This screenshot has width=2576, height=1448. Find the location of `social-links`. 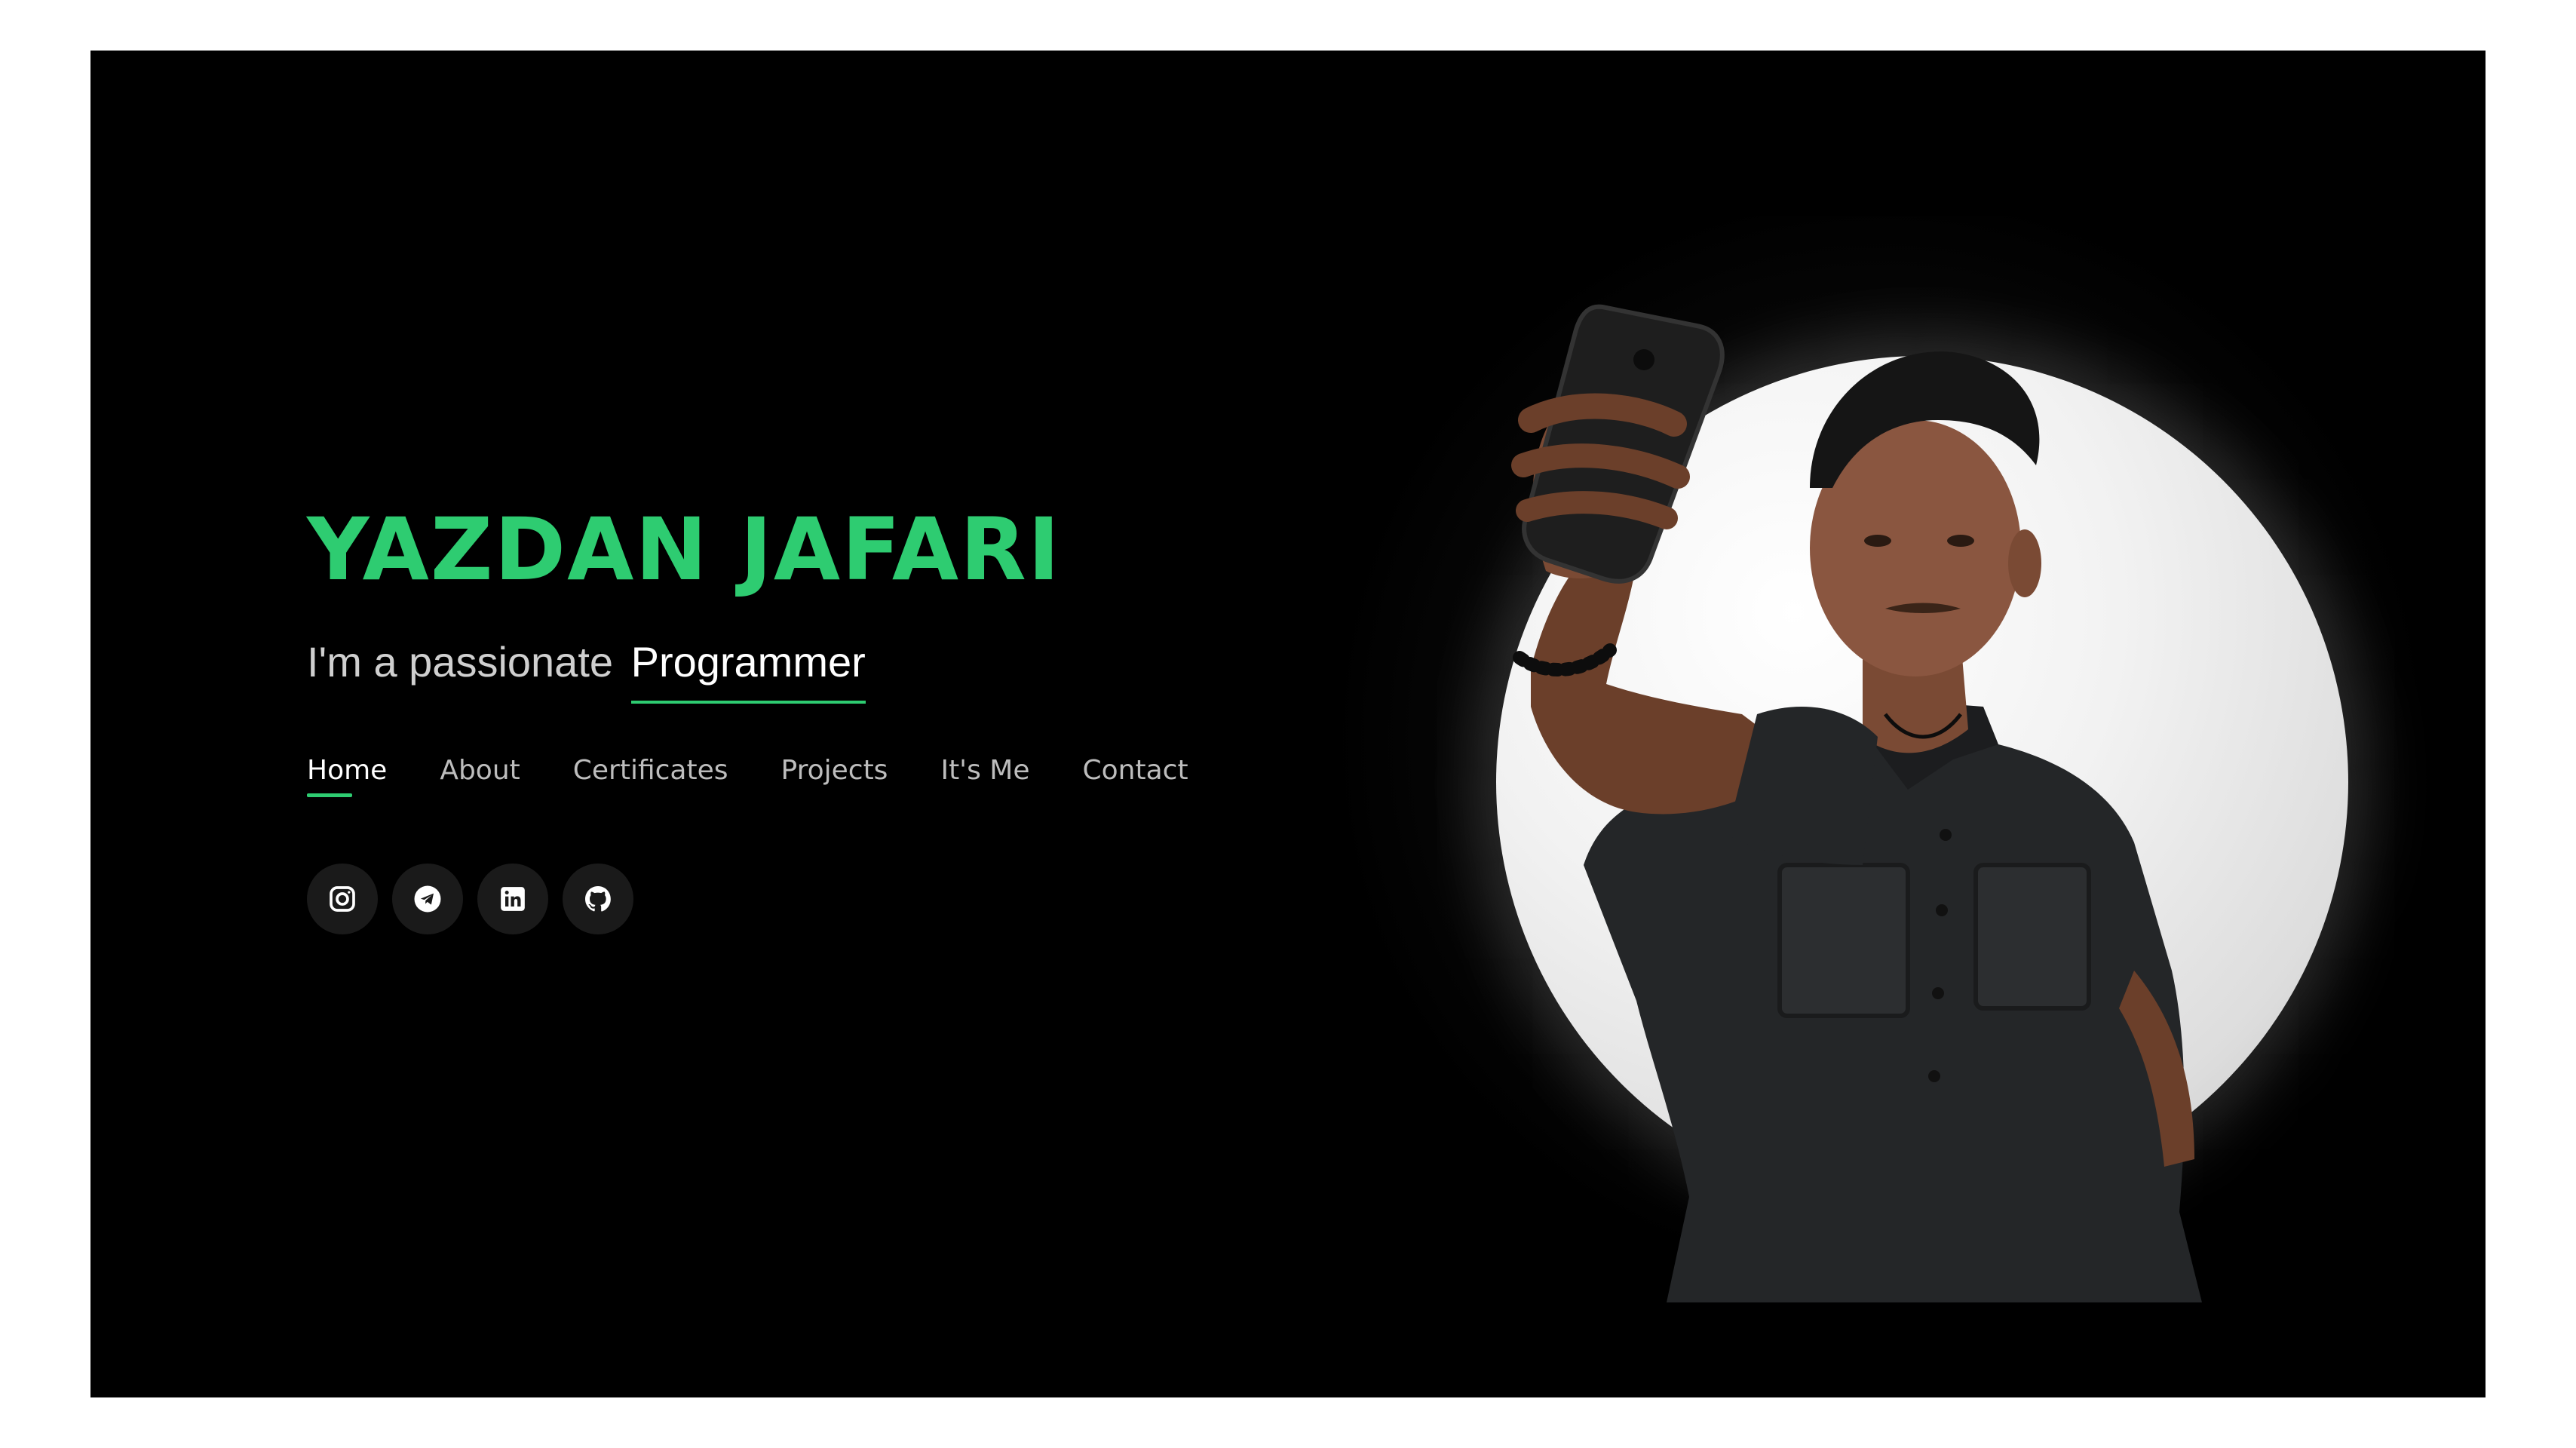

social-links is located at coordinates (470, 899).